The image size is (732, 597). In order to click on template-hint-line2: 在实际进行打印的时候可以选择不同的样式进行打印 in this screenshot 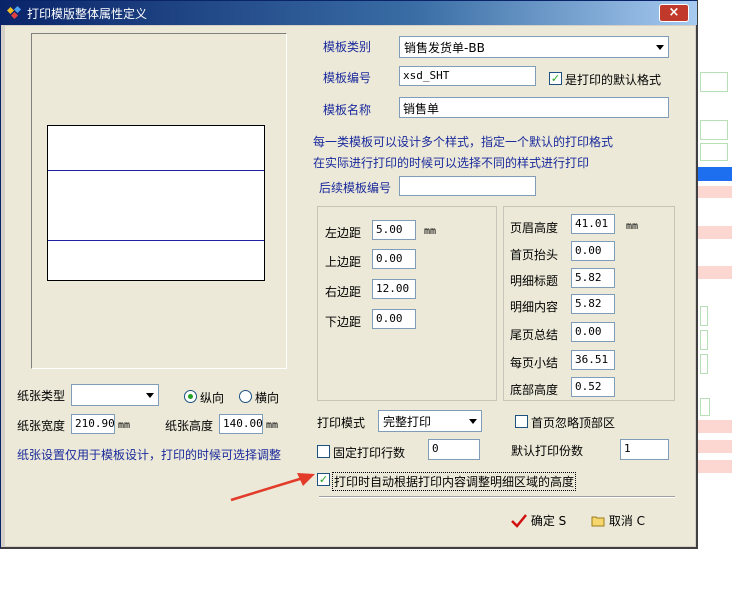, I will do `click(451, 163)`.